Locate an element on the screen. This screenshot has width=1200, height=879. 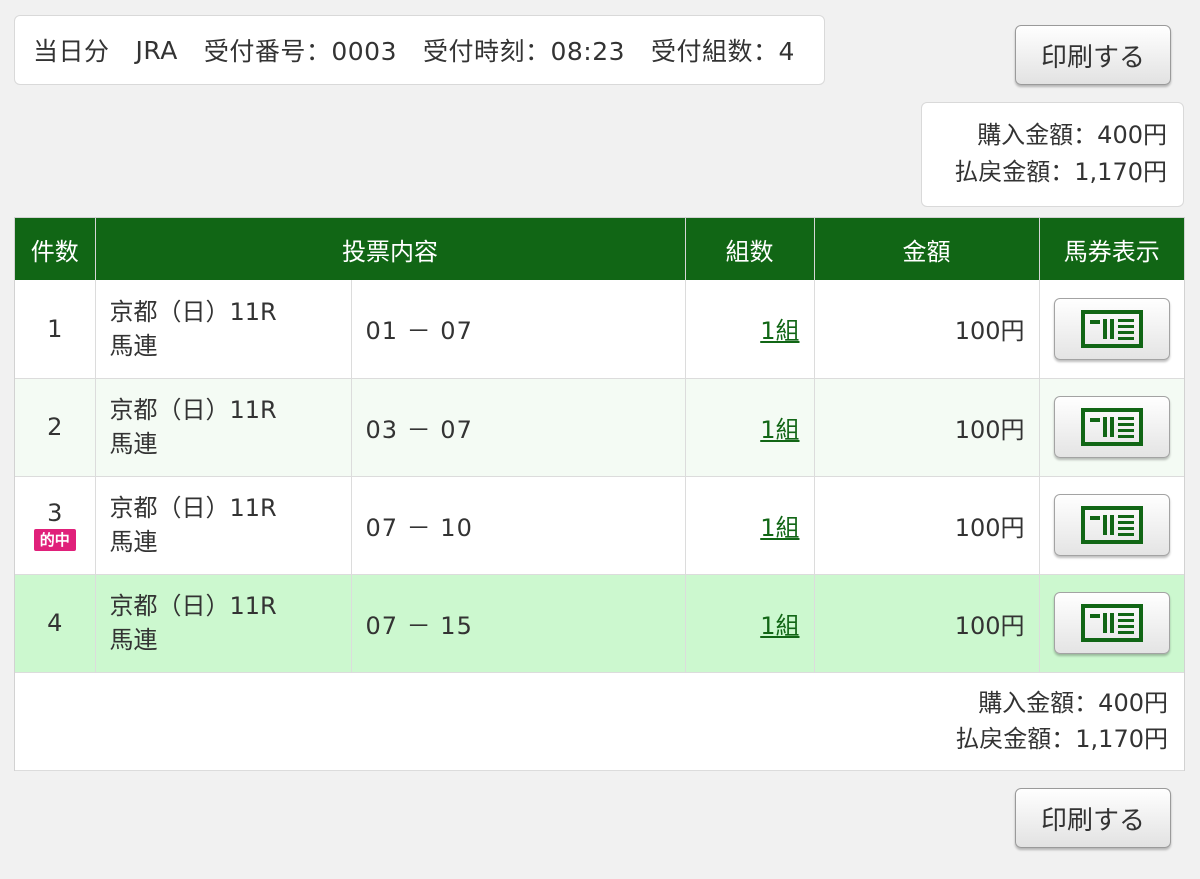
header-kumi: 組数 is located at coordinates (750, 249).